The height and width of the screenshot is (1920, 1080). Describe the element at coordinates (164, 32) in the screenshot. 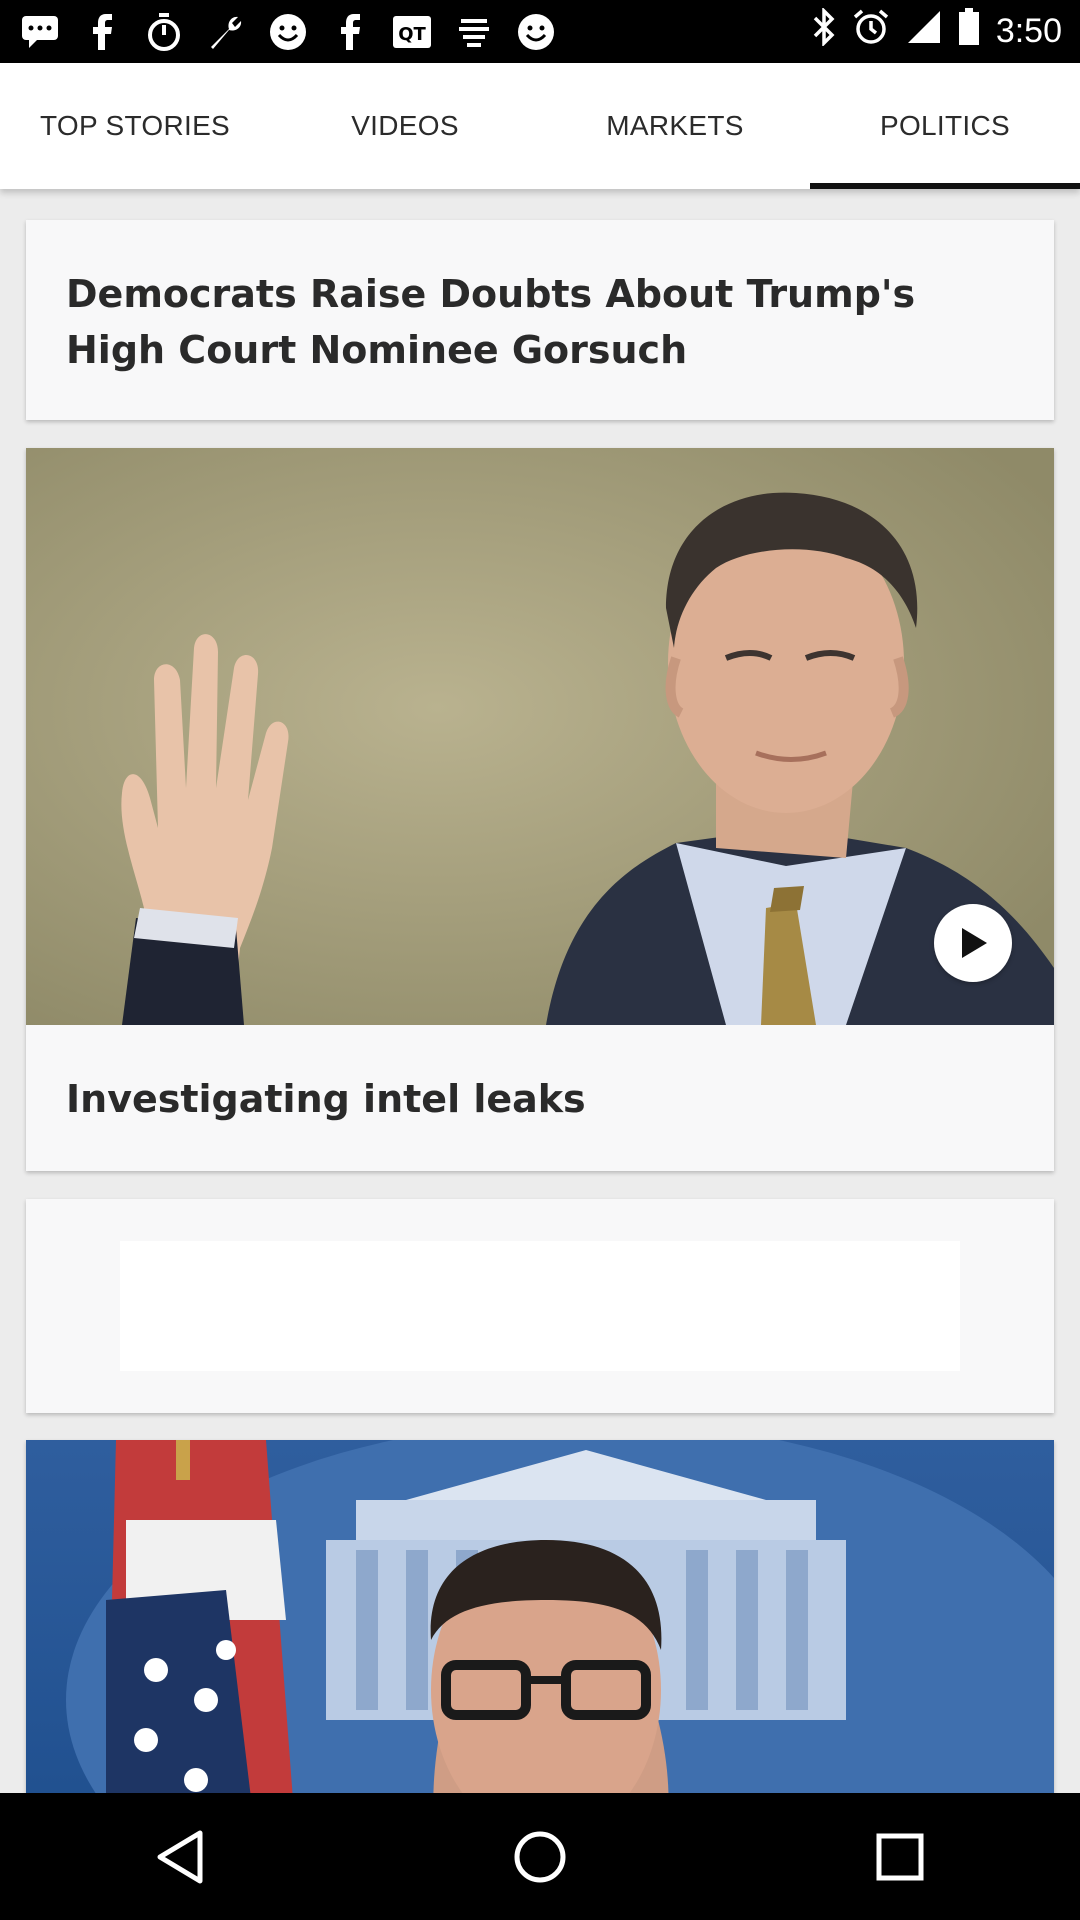

I see `timer-icon` at that location.